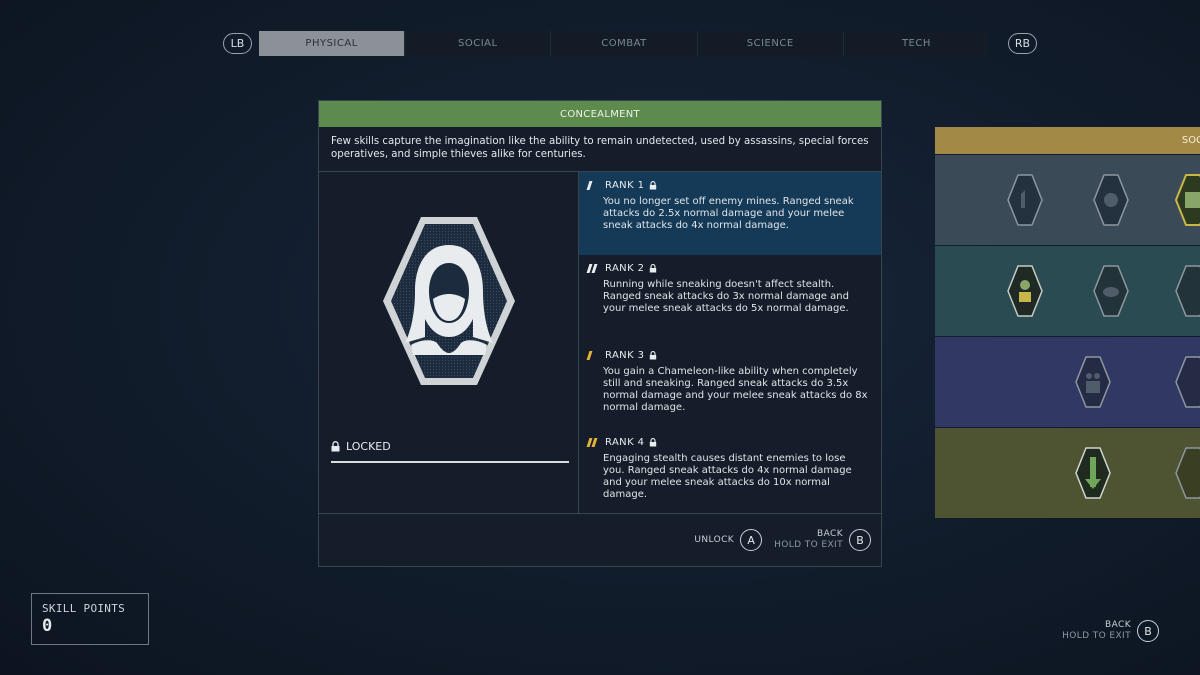 This screenshot has width=1200, height=675. I want to click on skill-badge-area: LOCKED, so click(449, 342).